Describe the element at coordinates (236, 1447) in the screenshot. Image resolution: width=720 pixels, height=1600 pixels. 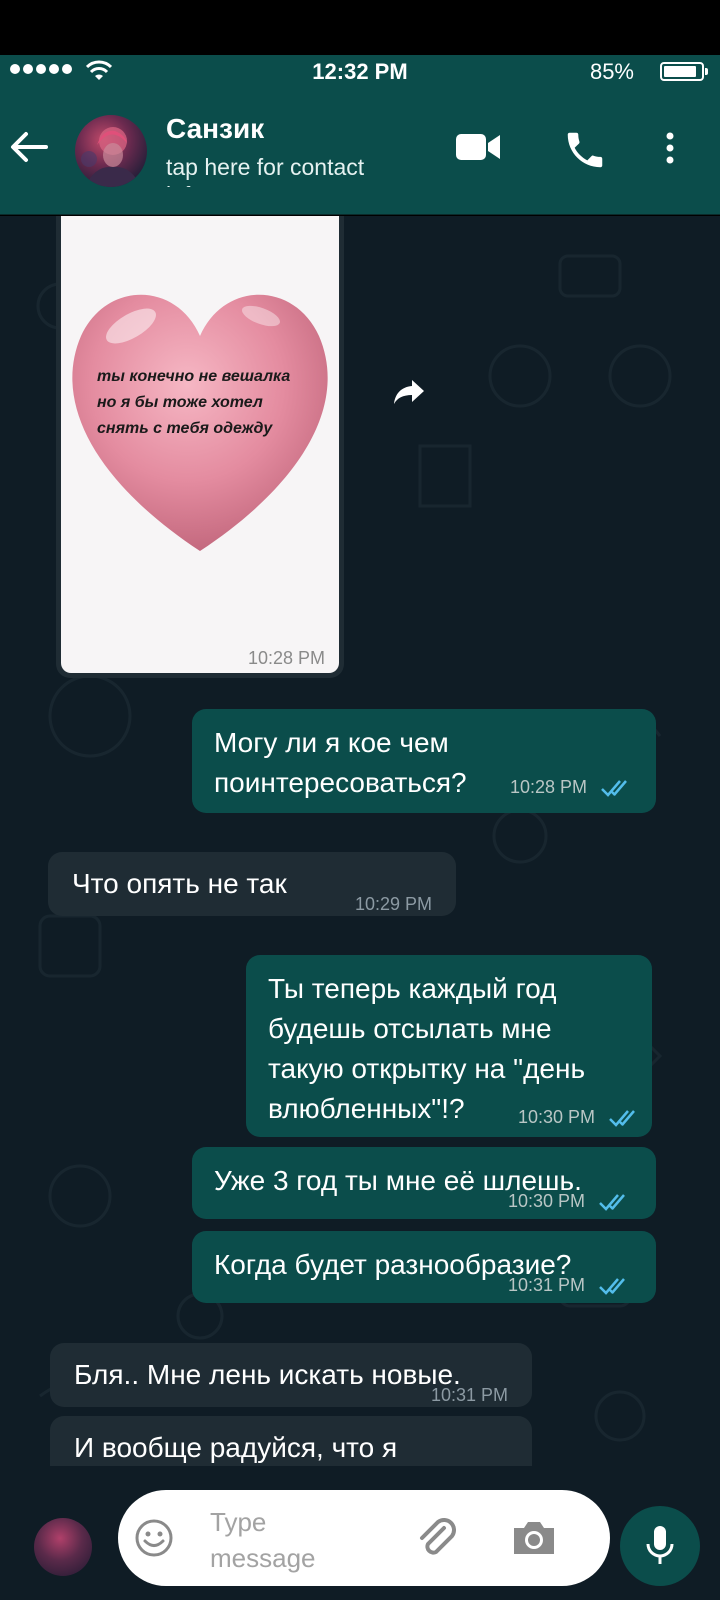
I see `message-text: И вообще радуйся, что я` at that location.